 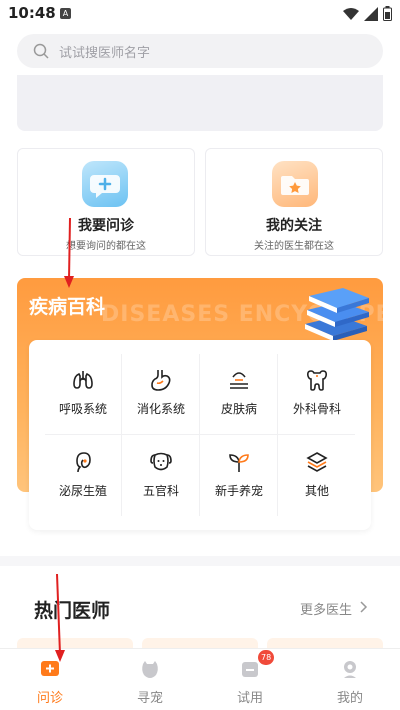 What do you see at coordinates (105, 184) in the screenshot?
I see `chat-plus-icon` at bounding box center [105, 184].